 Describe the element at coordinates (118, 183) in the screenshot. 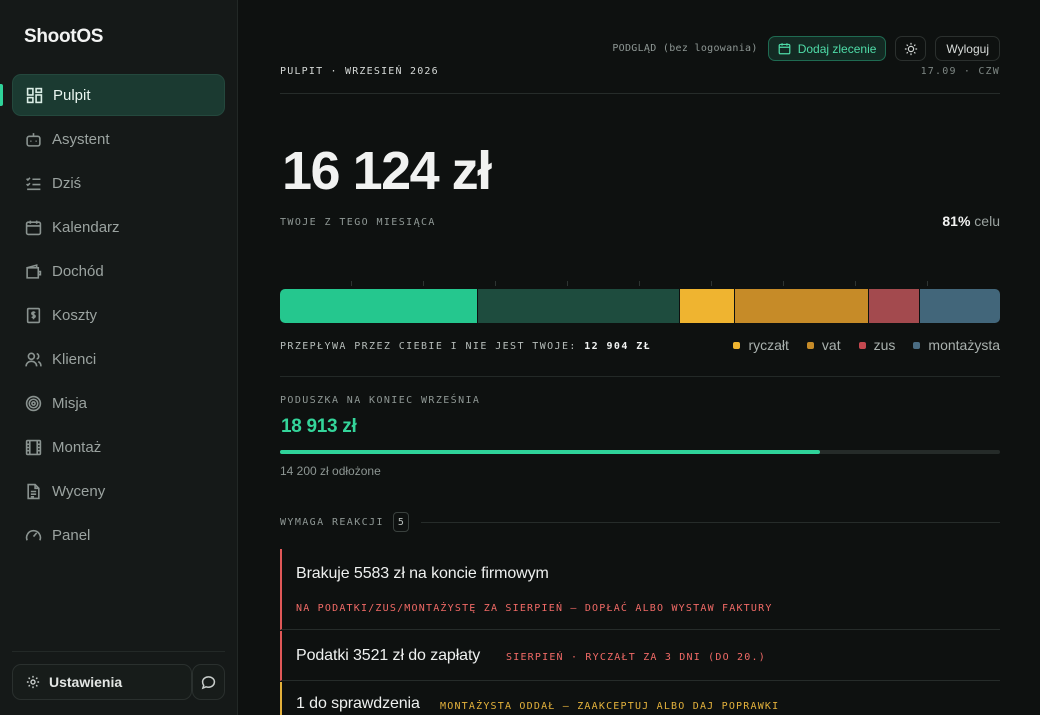

I see `sidebar-item-dzis: Dziś` at that location.